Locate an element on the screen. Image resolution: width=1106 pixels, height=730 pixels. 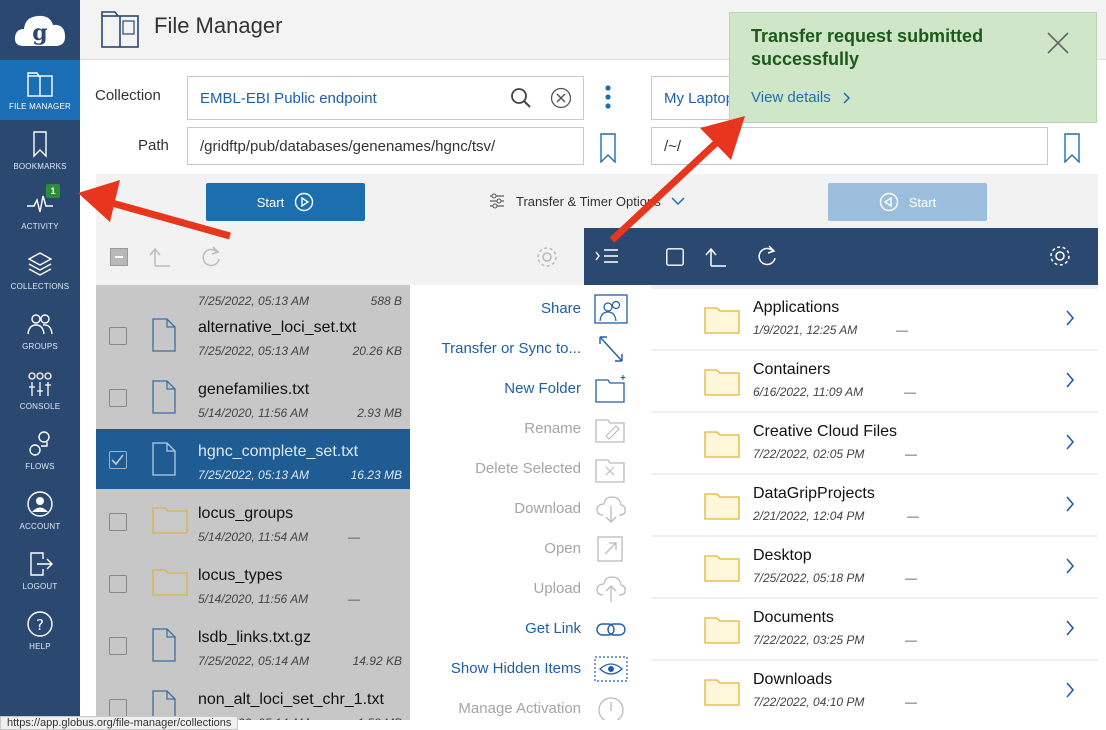
folder-row: Containers 6/16/2022, 11:09 AM — is located at coordinates (874, 381).